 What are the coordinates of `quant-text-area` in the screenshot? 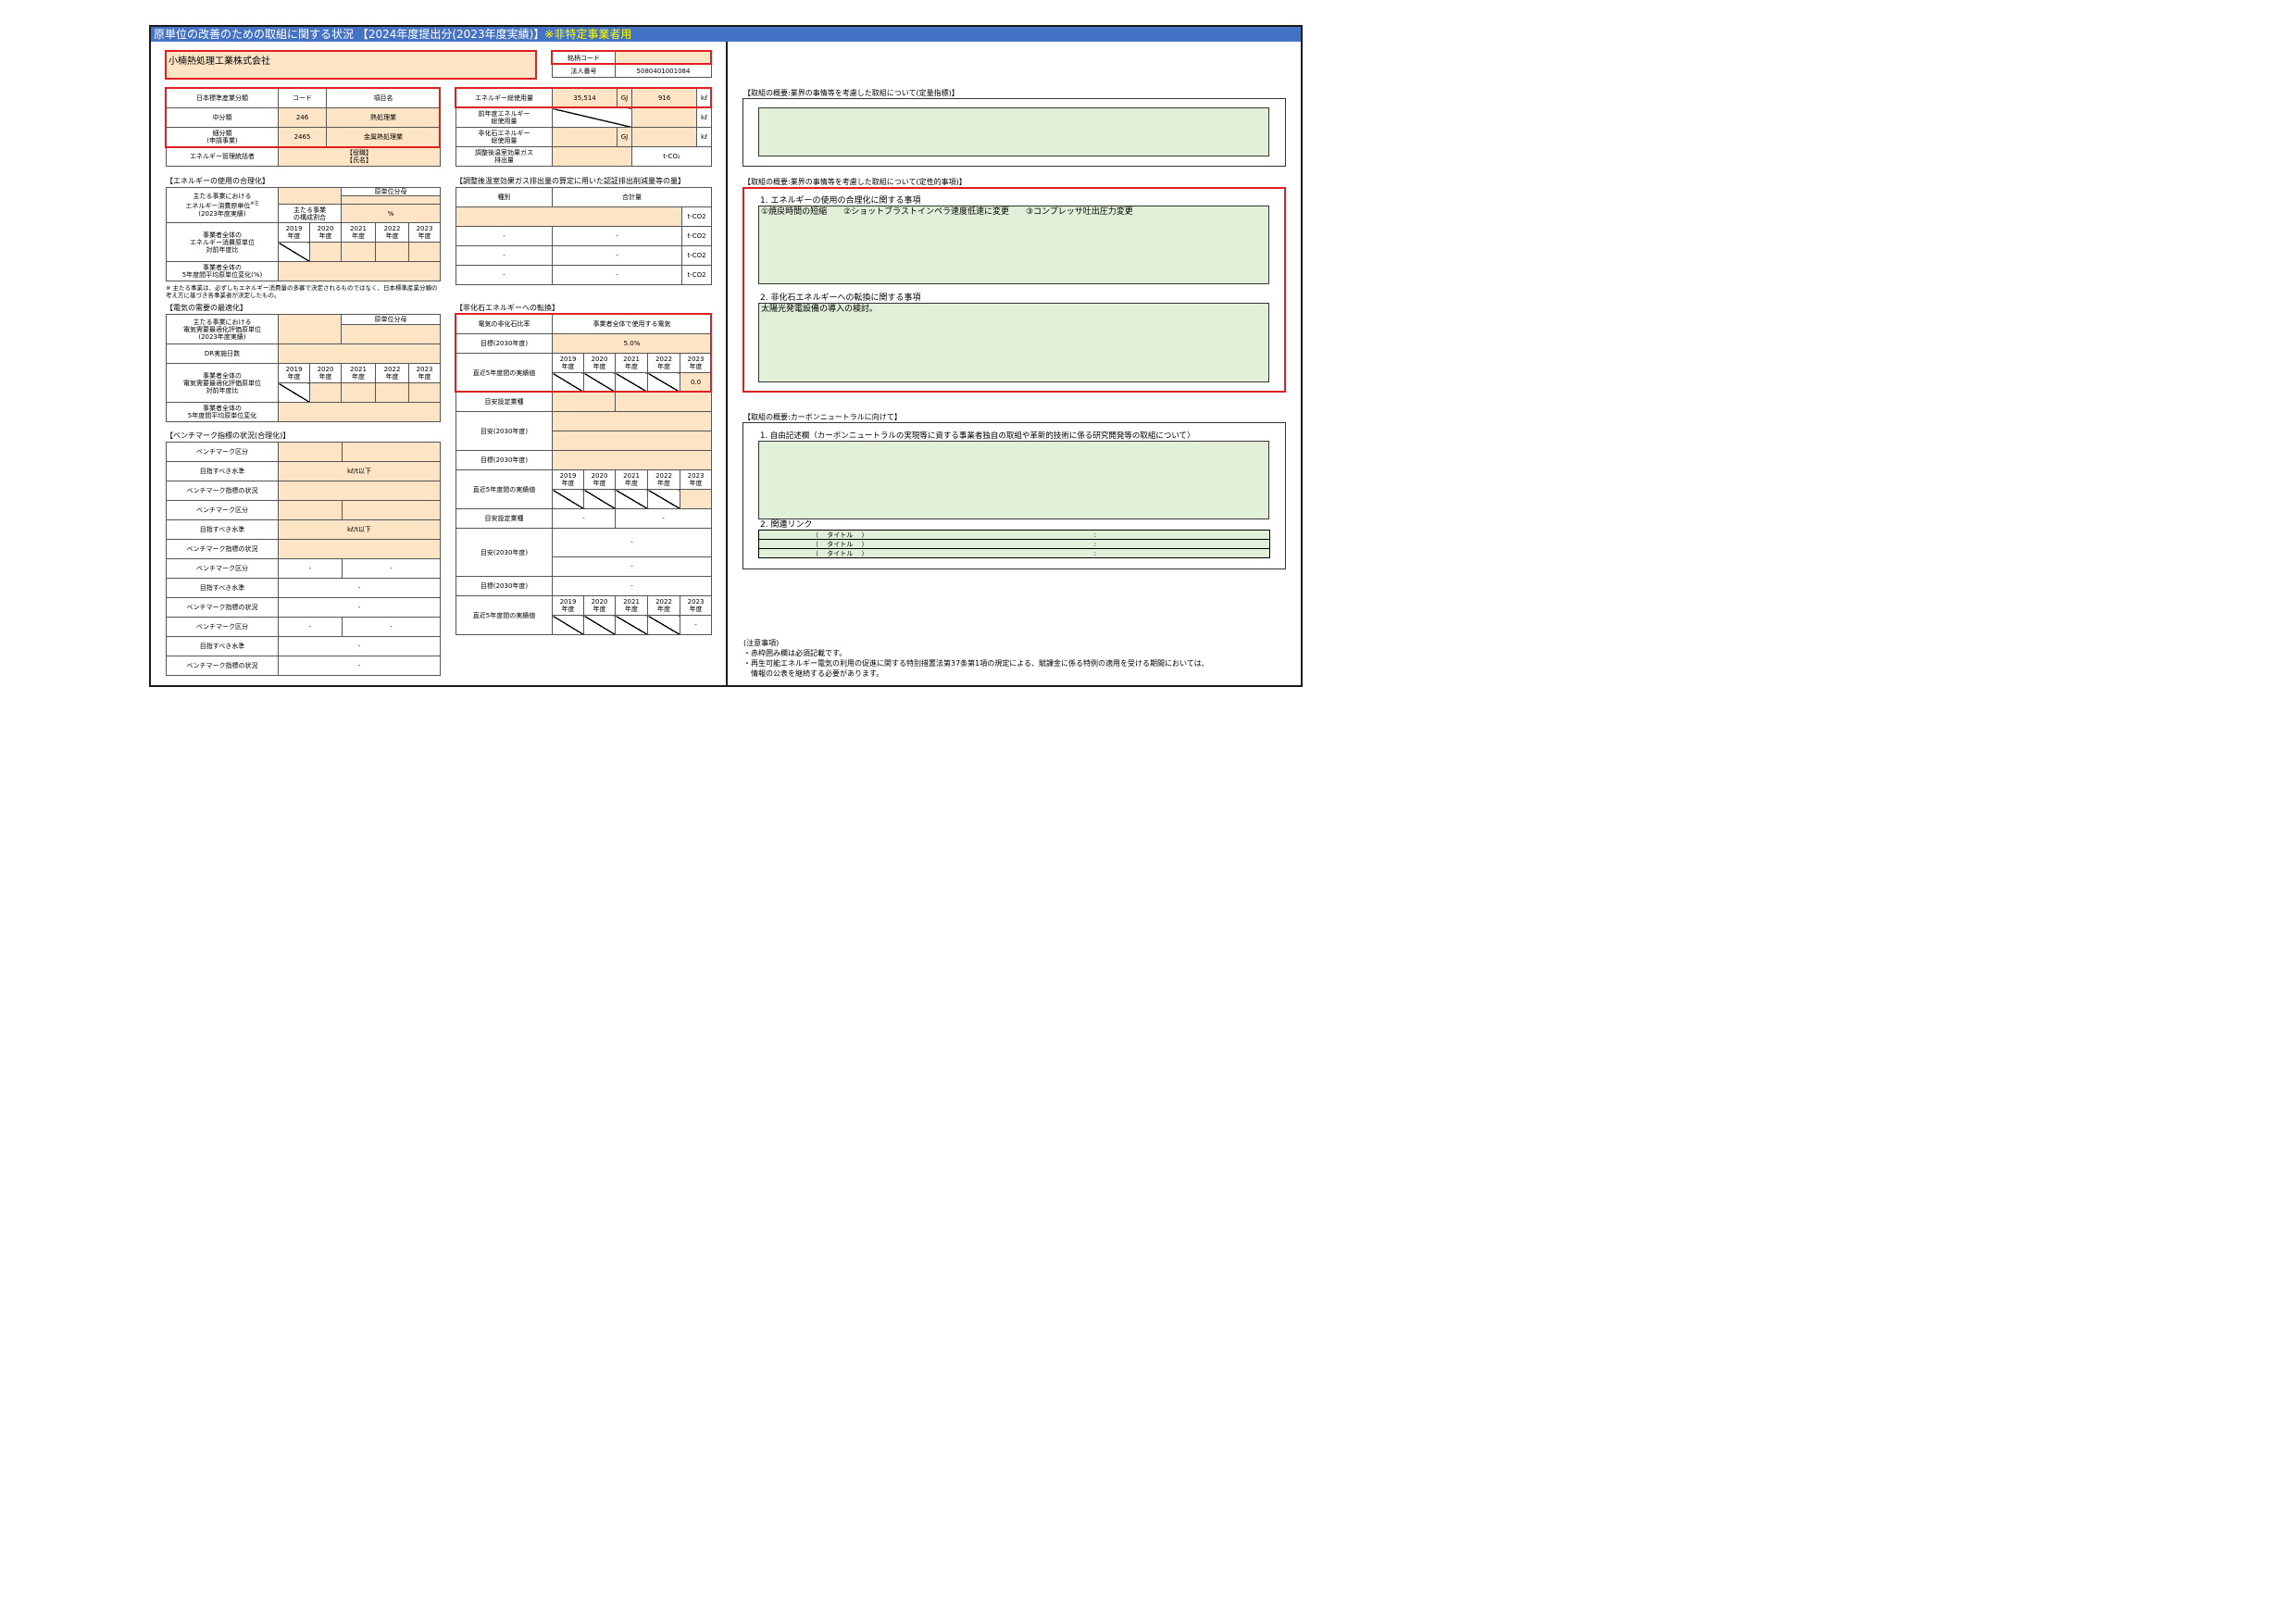 It's located at (1014, 131).